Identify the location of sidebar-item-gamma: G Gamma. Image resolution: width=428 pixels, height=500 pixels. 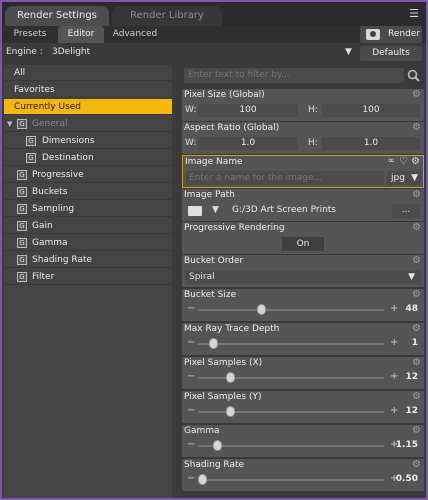
(88, 243).